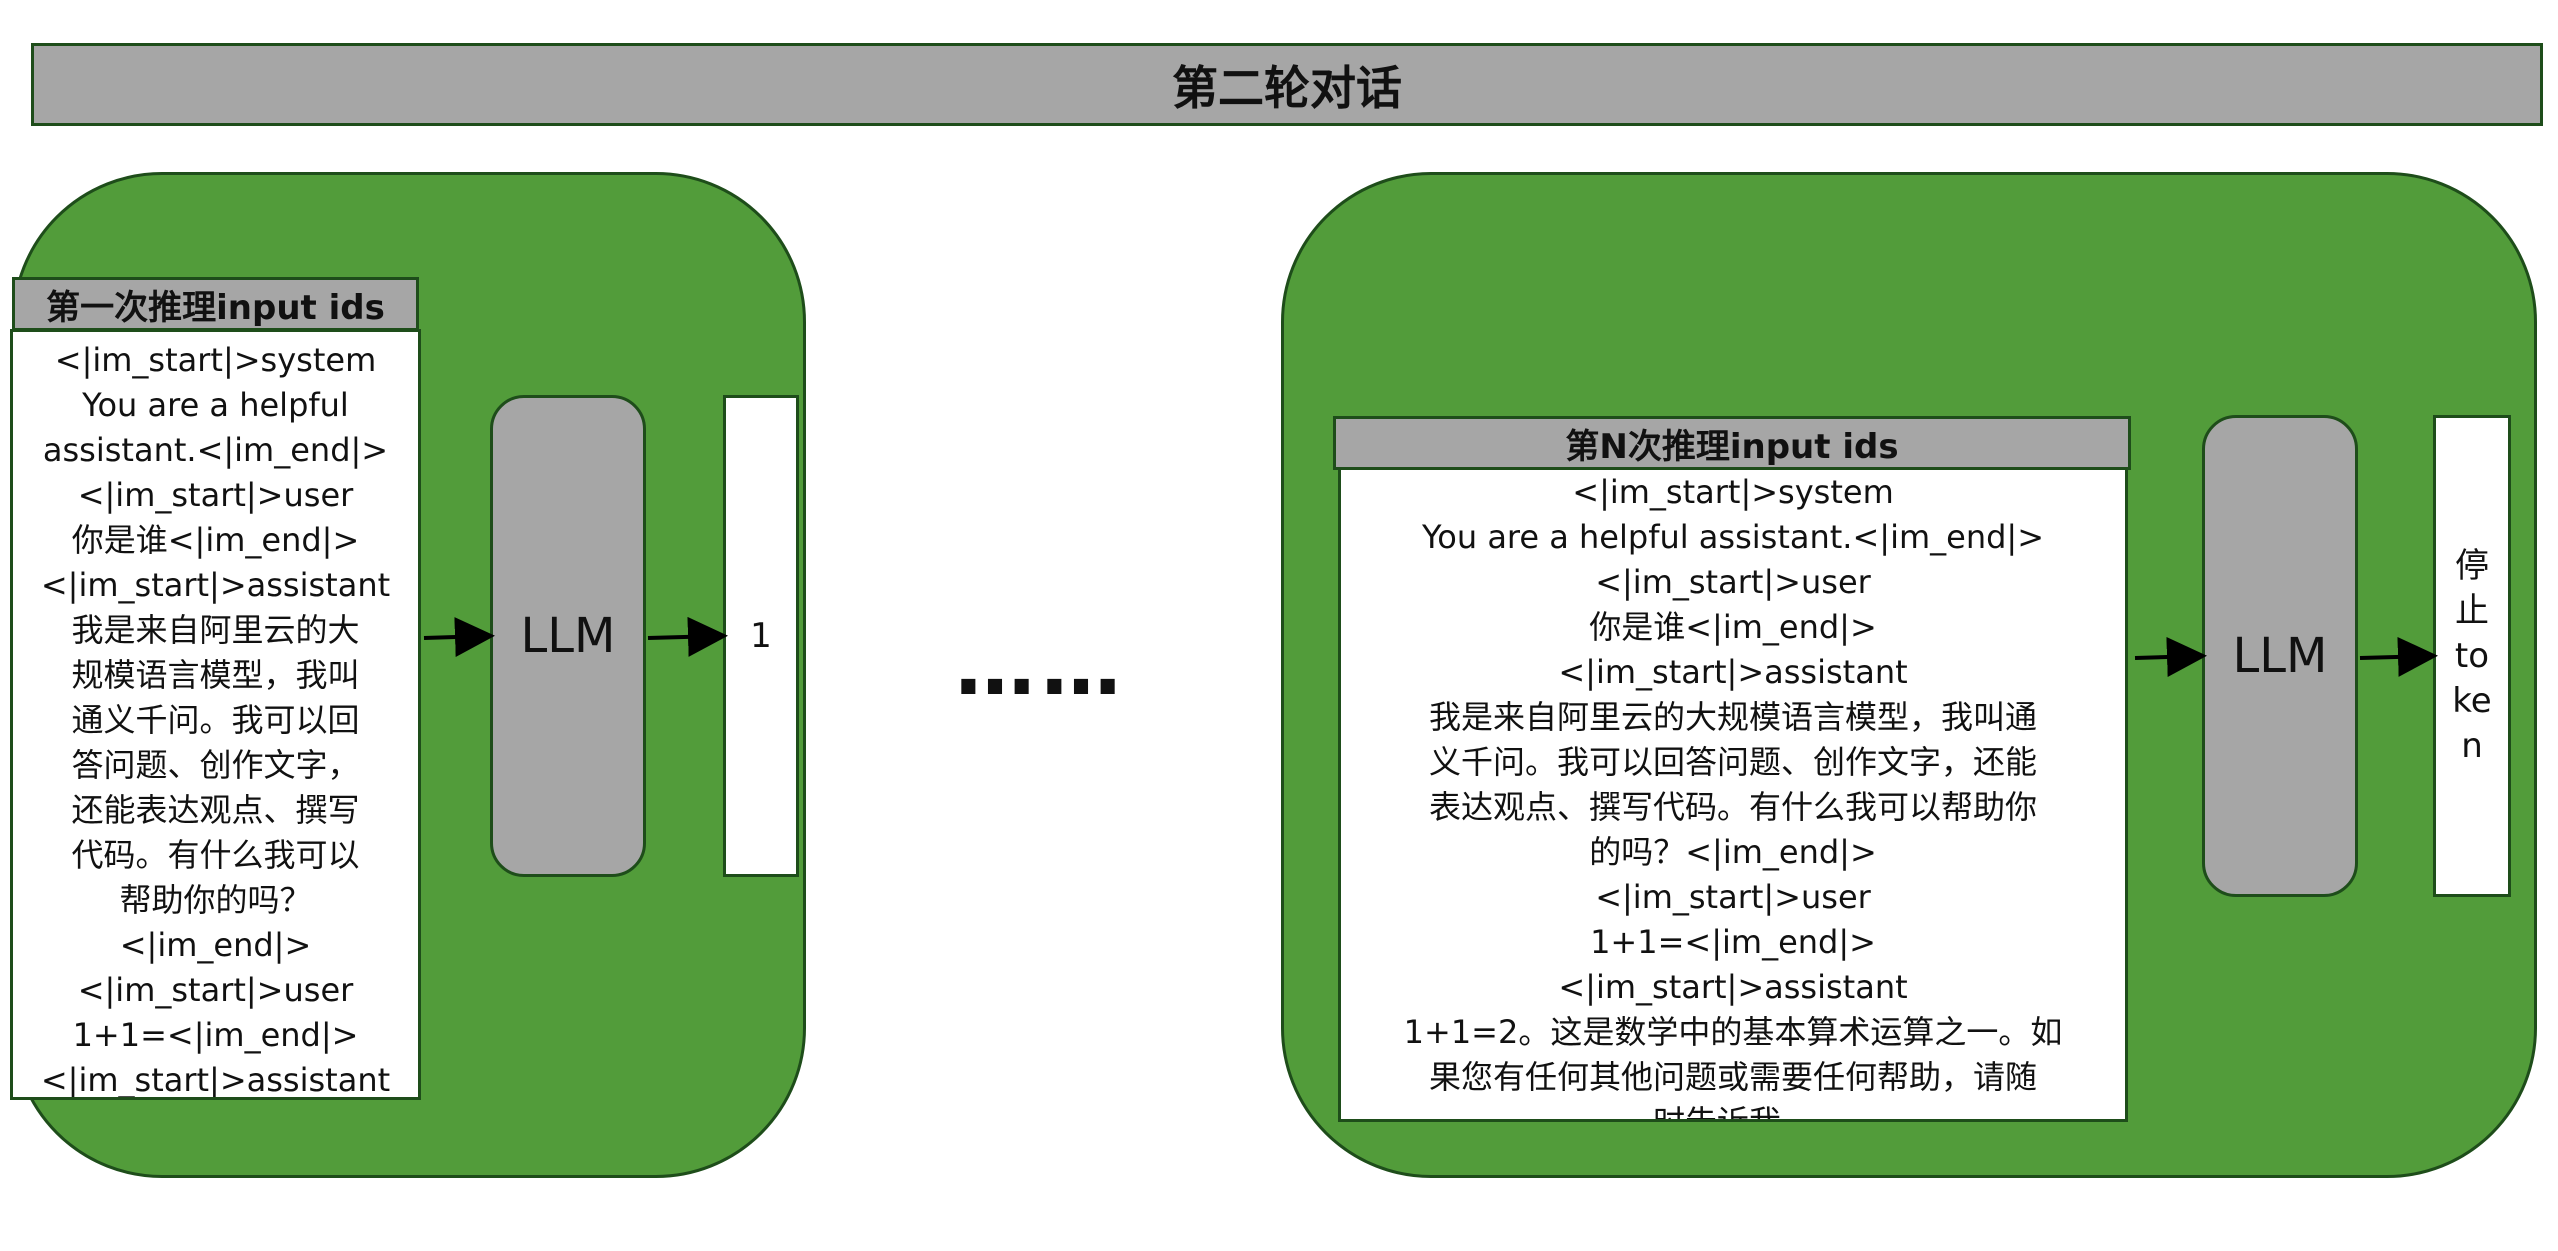 This screenshot has height=1251, width=2558. Describe the element at coordinates (687, 636) in the screenshot. I see `arrow-llm-to-output-first` at that location.